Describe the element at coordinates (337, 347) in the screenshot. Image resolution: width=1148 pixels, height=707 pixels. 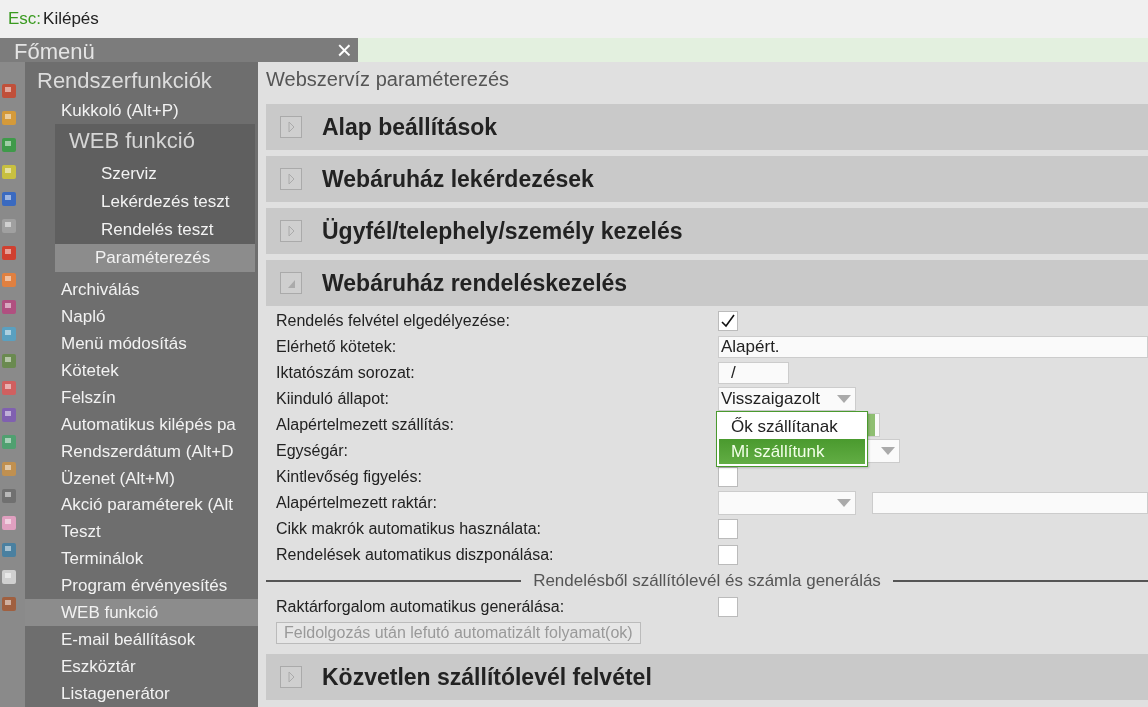
I see `field-label: Elérhető kötetek:` at that location.